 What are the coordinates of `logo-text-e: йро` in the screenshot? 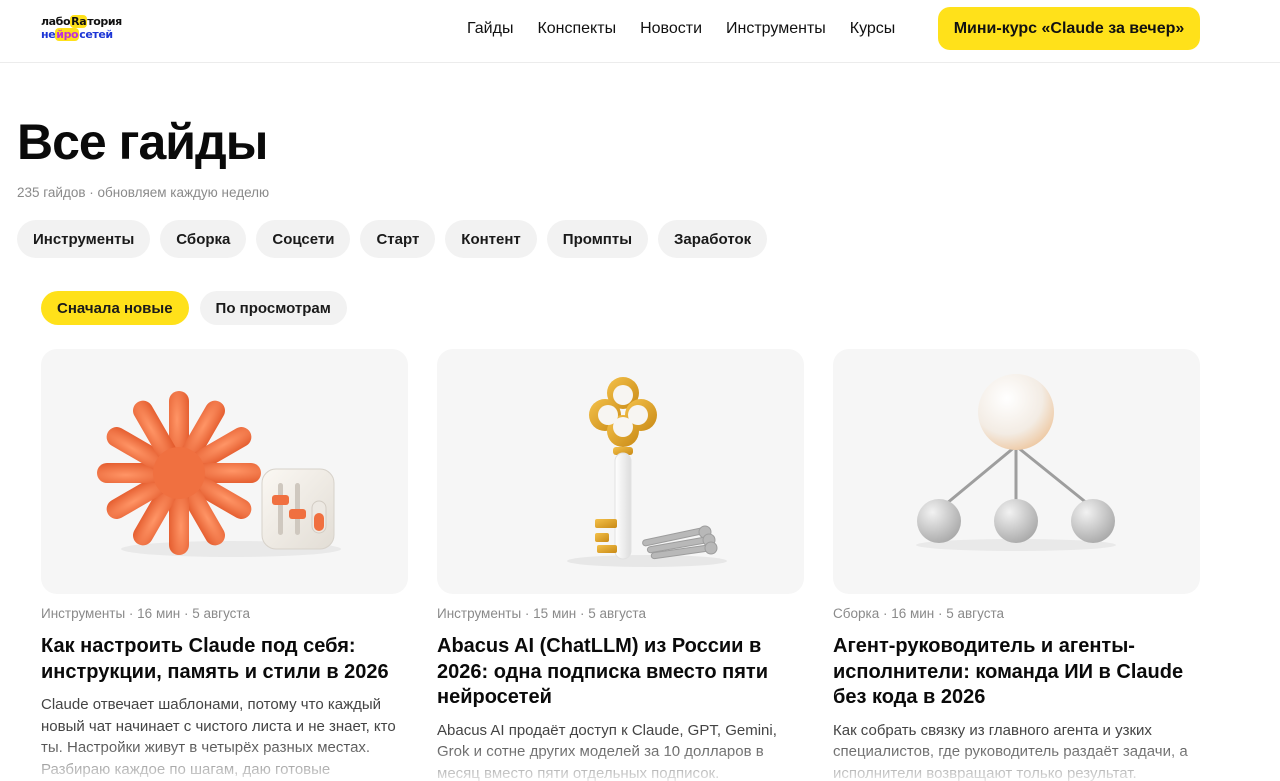 It's located at (67, 34).